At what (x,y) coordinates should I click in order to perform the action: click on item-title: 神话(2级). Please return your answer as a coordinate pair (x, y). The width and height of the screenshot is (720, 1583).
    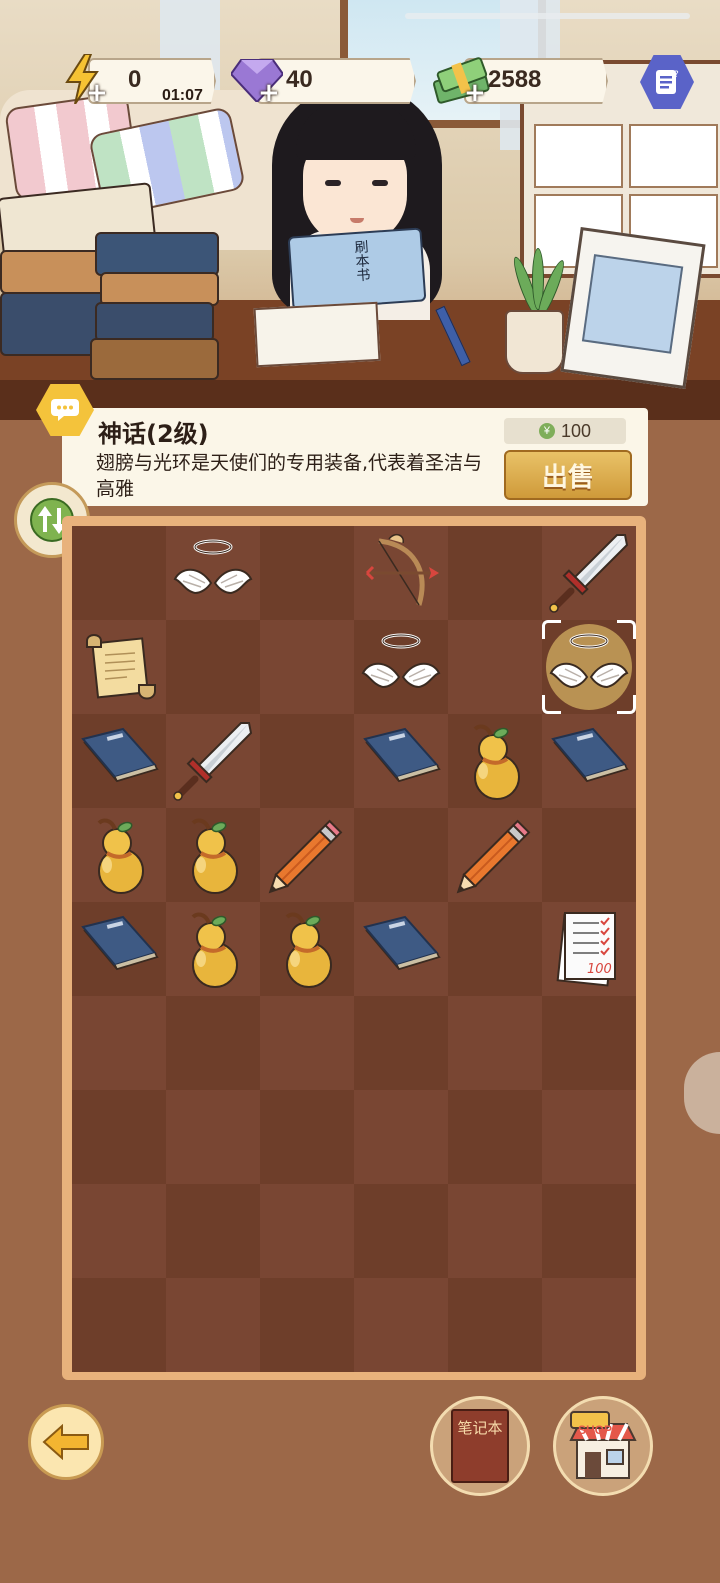
    Looking at the image, I should click on (153, 434).